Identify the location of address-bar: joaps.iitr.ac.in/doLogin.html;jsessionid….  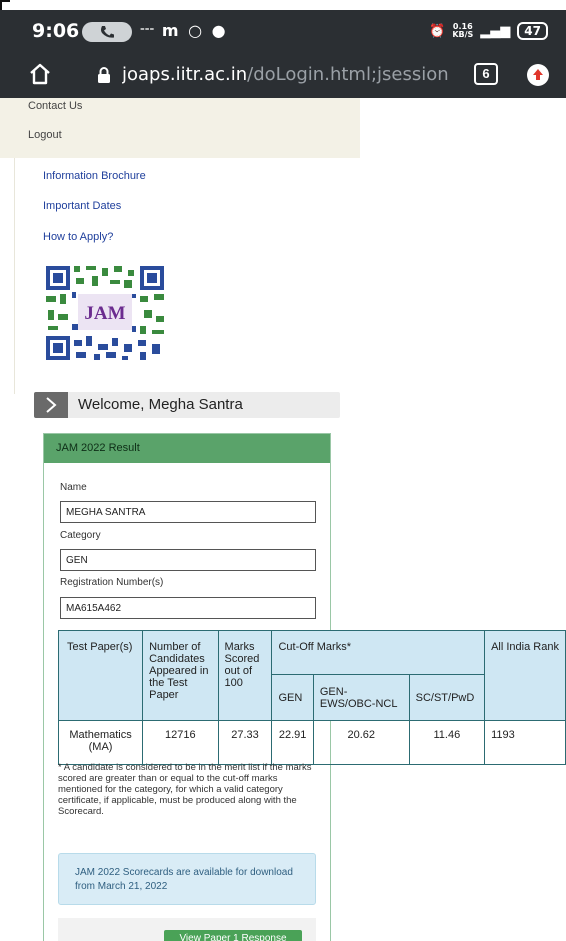
(285, 74).